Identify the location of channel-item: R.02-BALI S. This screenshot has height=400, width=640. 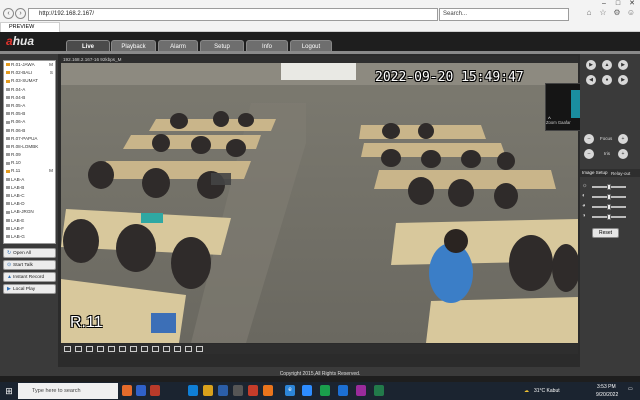
(29, 73).